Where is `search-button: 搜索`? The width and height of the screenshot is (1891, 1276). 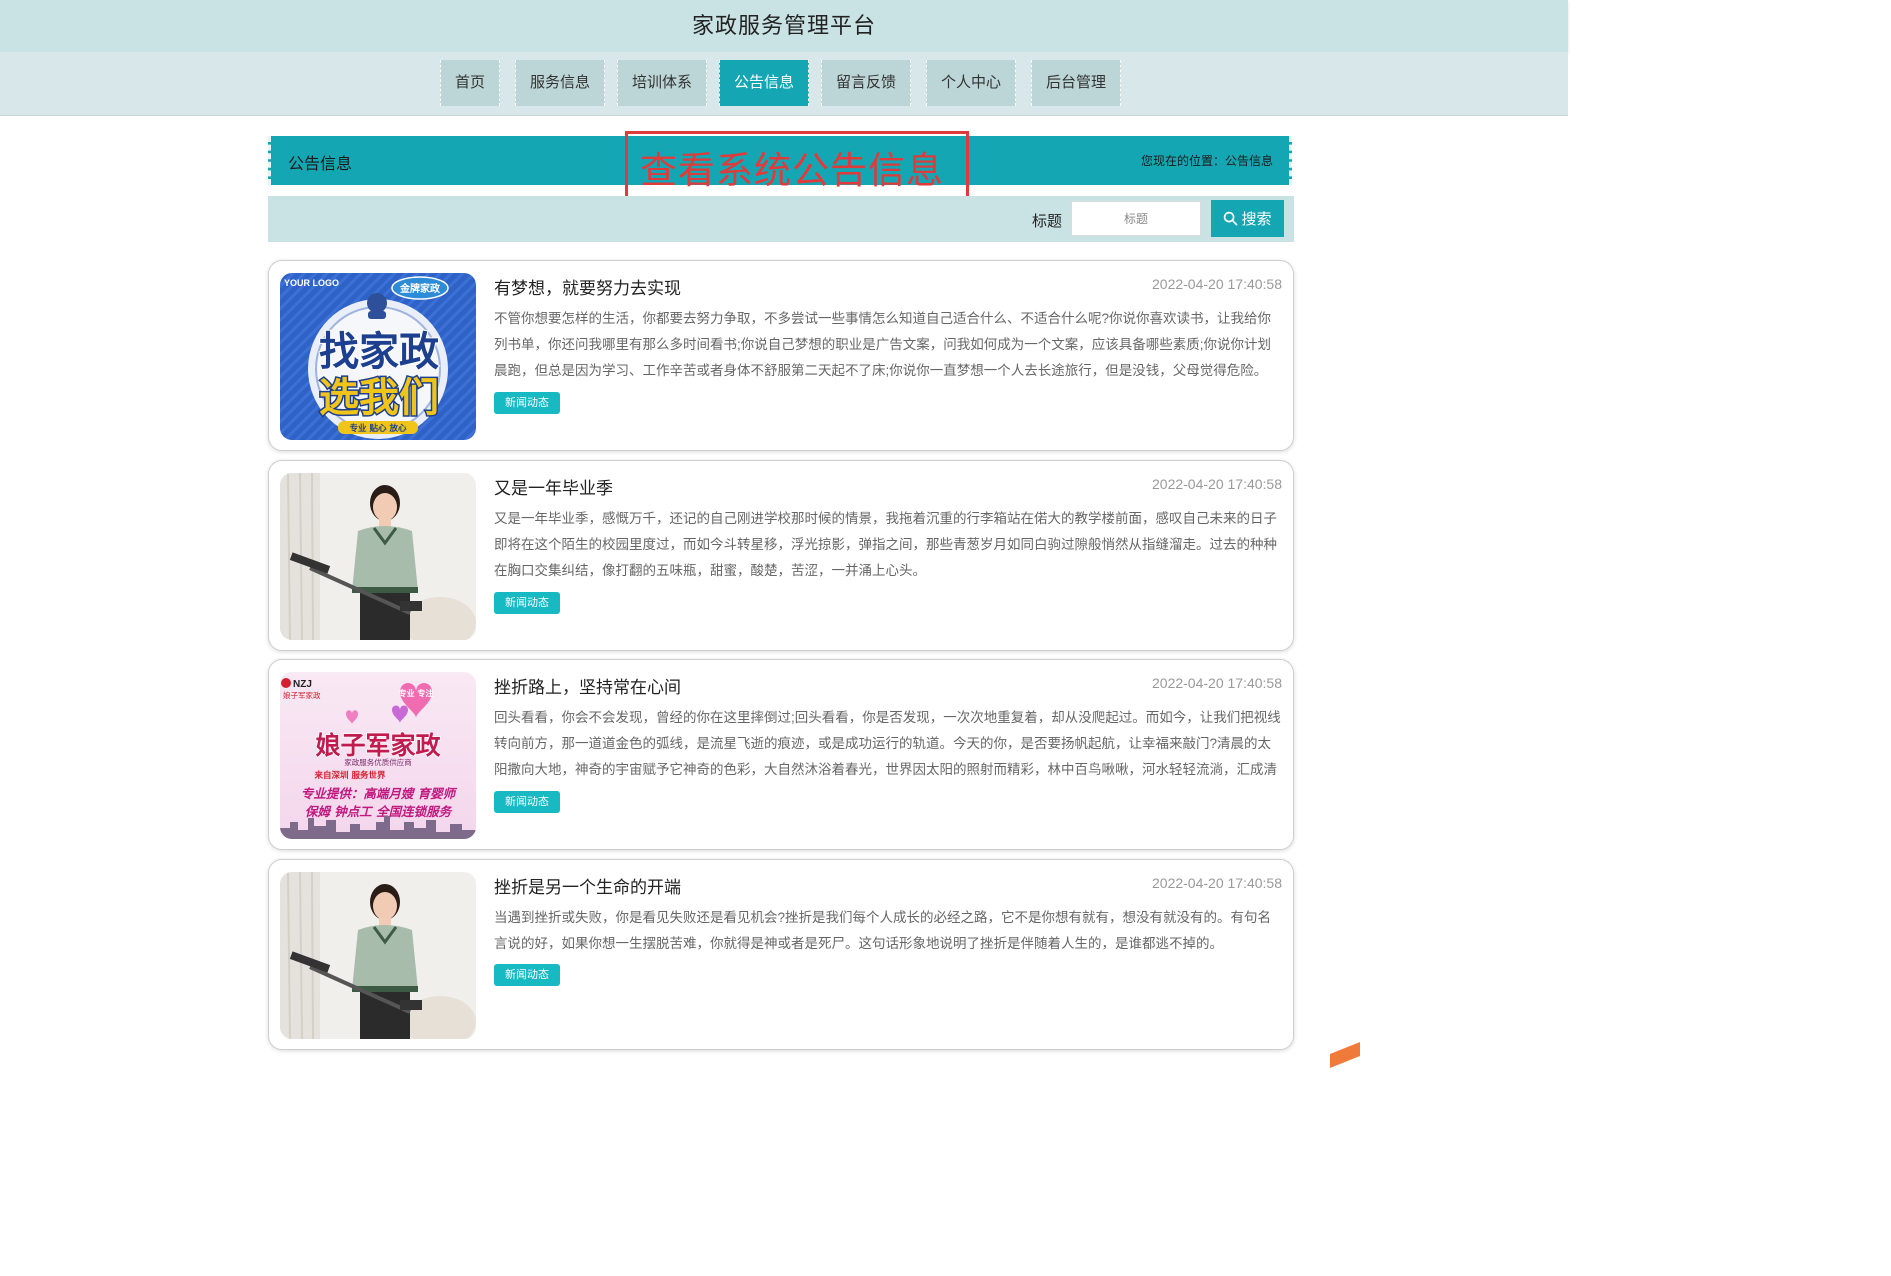
search-button: 搜索 is located at coordinates (1247, 218).